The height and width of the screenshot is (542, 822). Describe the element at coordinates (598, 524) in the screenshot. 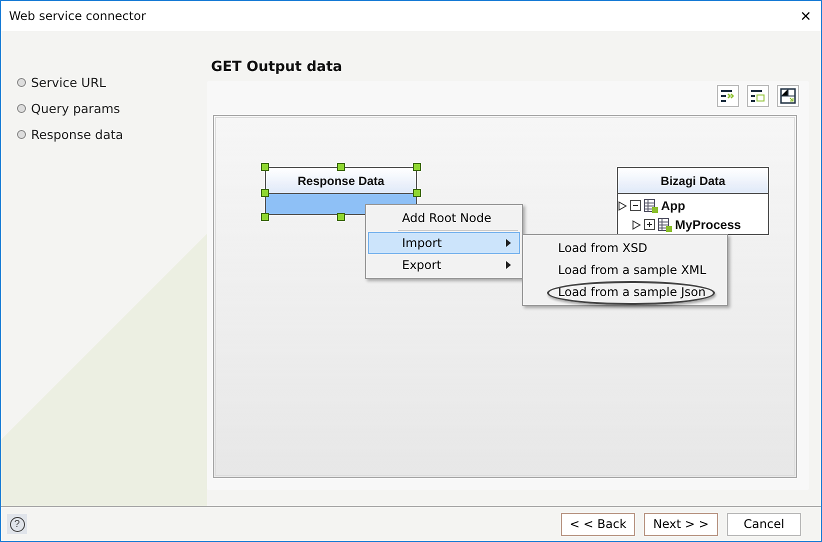

I see `back-button: < < Back` at that location.